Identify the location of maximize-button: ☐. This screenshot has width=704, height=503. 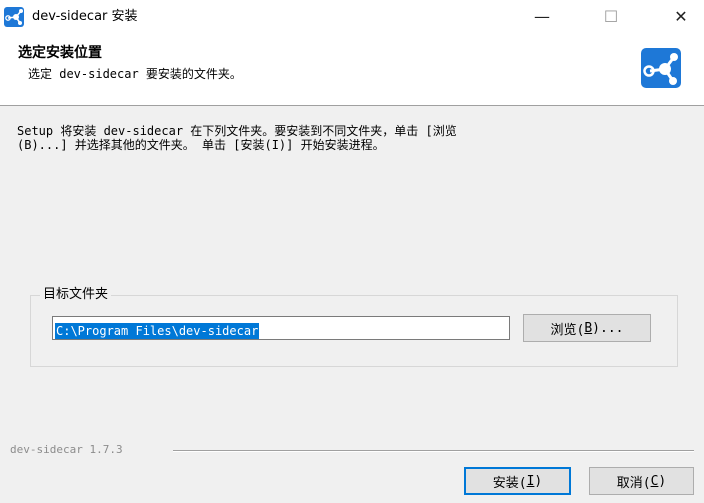
(611, 16).